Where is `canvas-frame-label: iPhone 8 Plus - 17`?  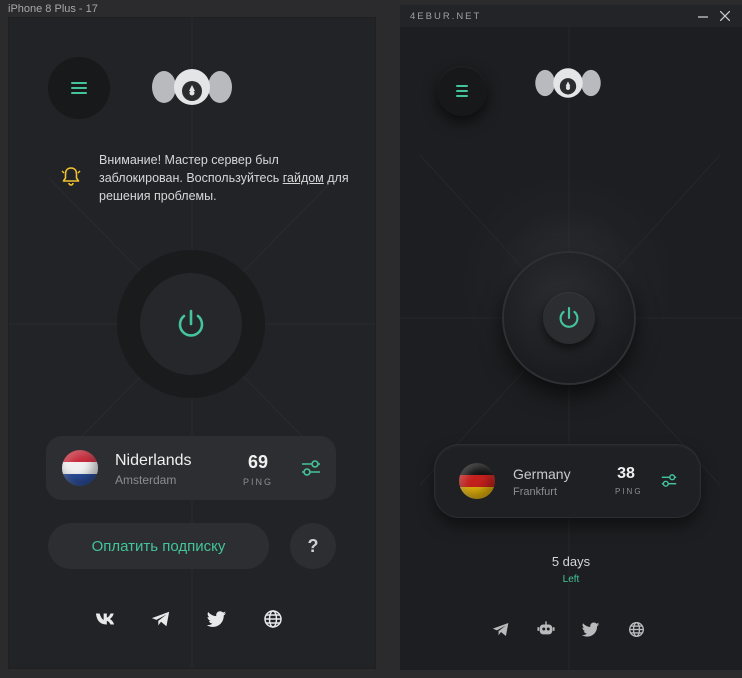 canvas-frame-label: iPhone 8 Plus - 17 is located at coordinates (53, 9).